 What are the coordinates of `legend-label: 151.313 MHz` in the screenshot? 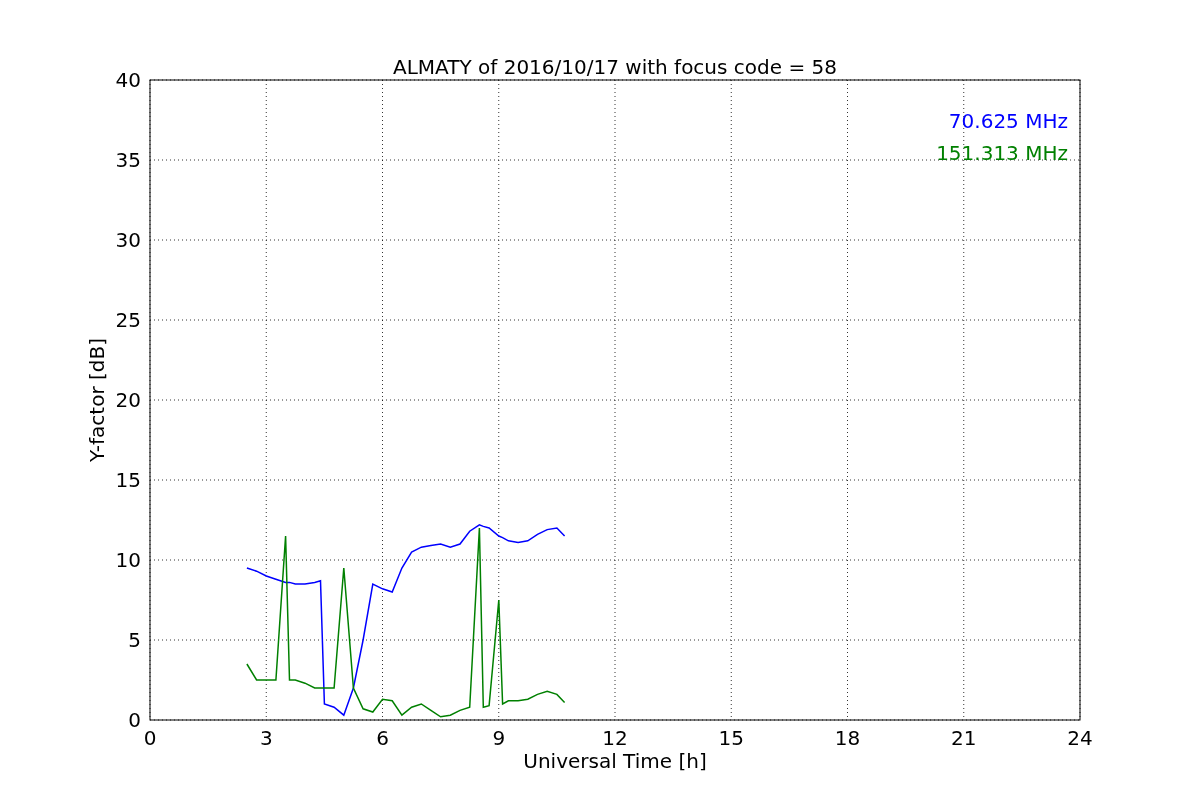 It's located at (1002, 153).